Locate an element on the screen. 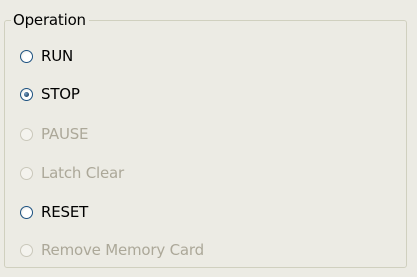  radio-latch-clear: Latch Clear is located at coordinates (72, 173).